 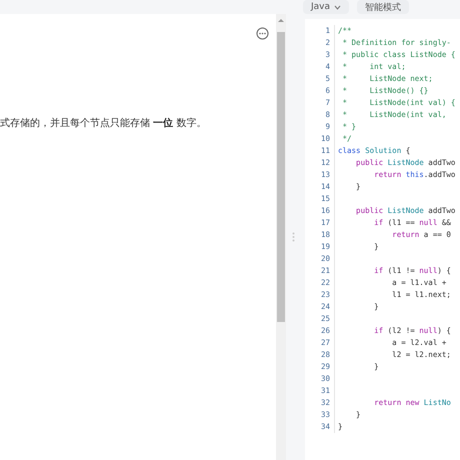 What do you see at coordinates (326, 7) in the screenshot?
I see `language-dropdown: Java` at bounding box center [326, 7].